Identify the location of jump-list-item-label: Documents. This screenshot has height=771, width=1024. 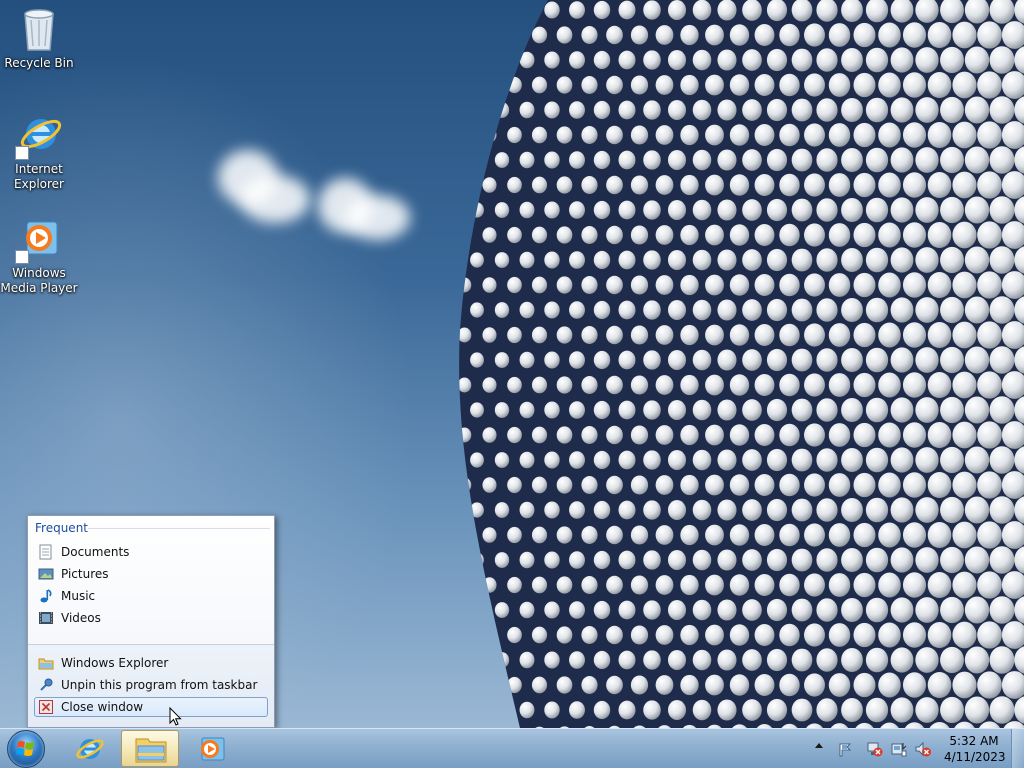
(95, 552).